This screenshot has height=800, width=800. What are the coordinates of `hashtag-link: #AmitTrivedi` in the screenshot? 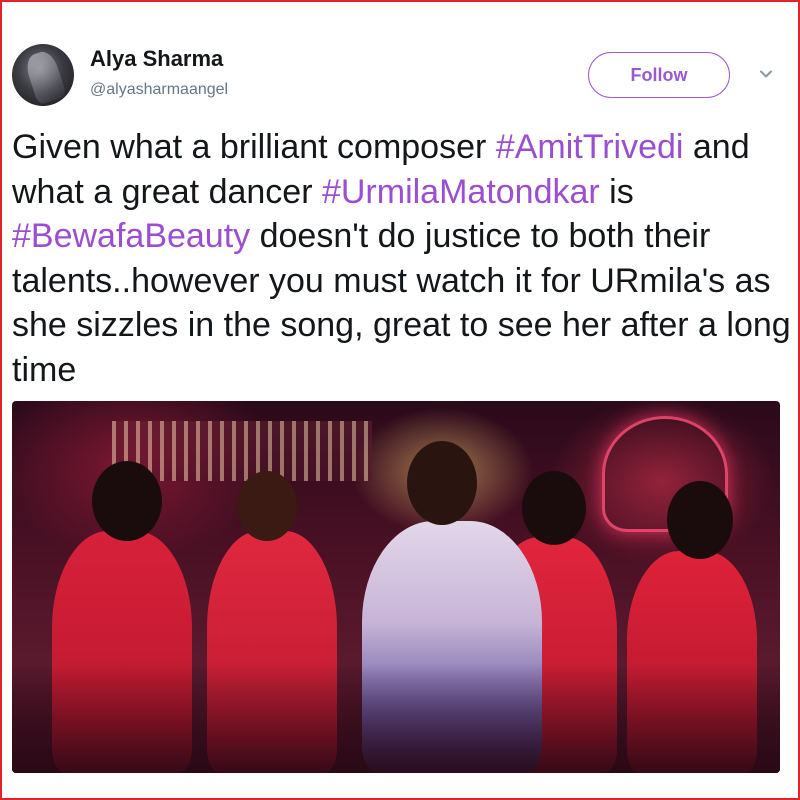 It's located at (590, 147).